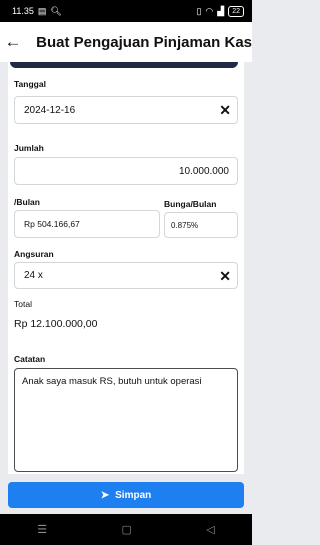 The height and width of the screenshot is (545, 320). Describe the element at coordinates (185, 225) in the screenshot. I see `bunga-value: 0.875%` at that location.